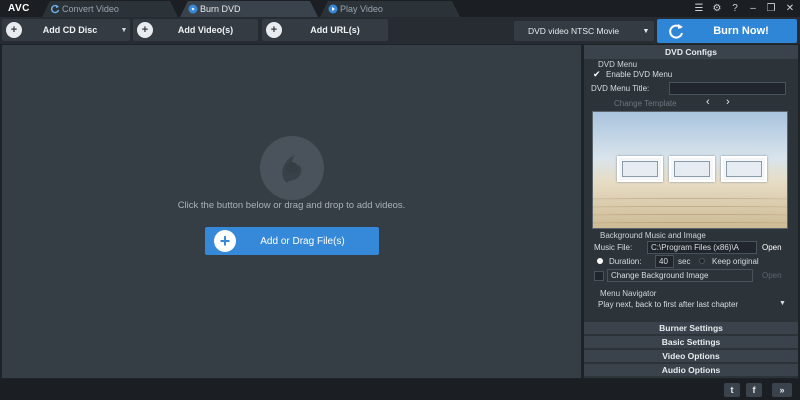 This screenshot has width=800, height=400. Describe the element at coordinates (400, 389) in the screenshot. I see `status-bar: t f »` at that location.